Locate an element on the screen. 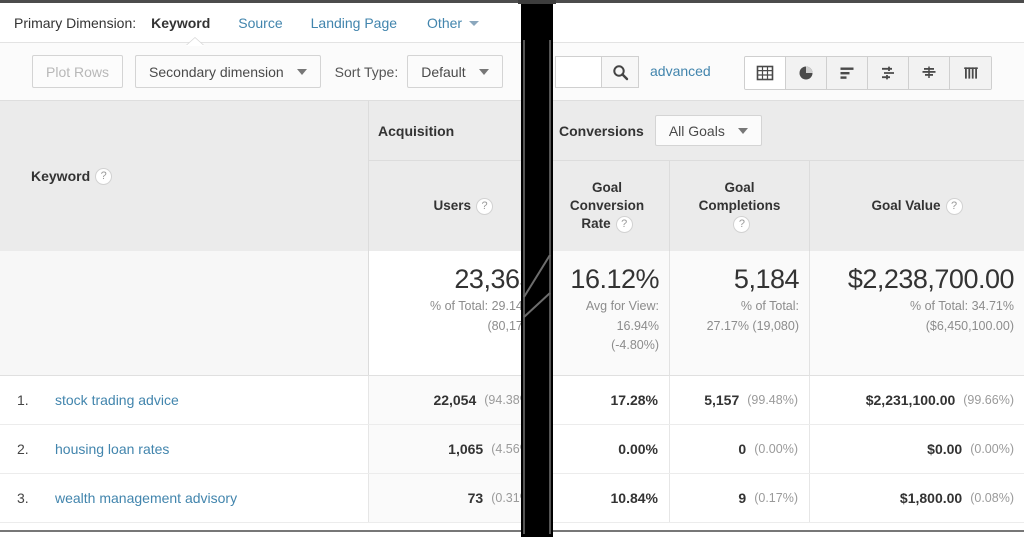 This screenshot has width=1024, height=537. performance-view-icon-button is located at coordinates (929, 73).